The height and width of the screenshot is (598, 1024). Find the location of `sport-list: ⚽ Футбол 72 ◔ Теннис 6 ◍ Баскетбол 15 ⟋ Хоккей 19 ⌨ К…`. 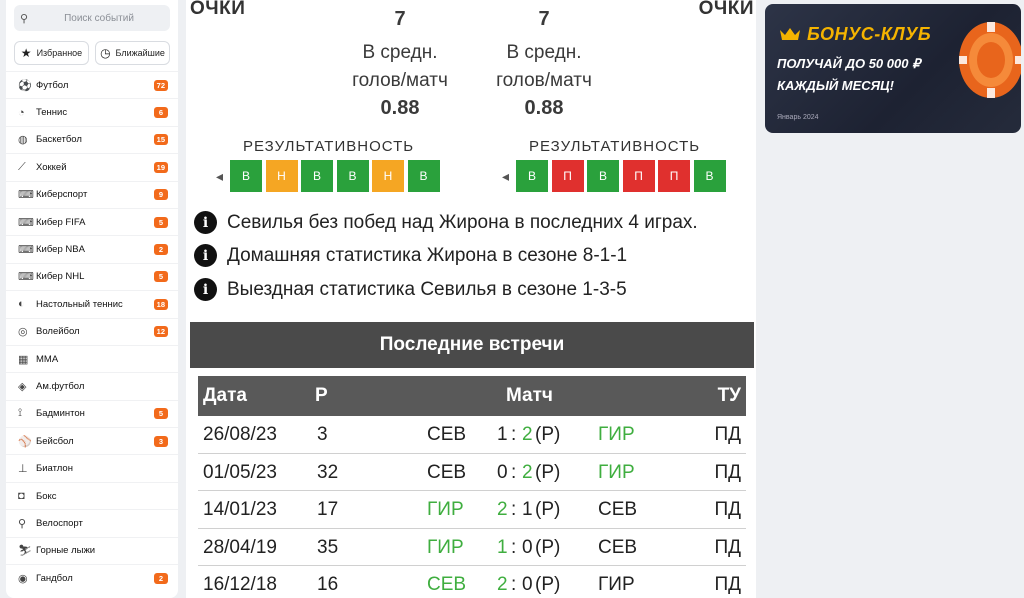

sport-list: ⚽ Футбол 72 ◔ Теннис 6 ◍ Баскетбол 15 ⟋ Хоккей 19 ⌨ К… is located at coordinates (92, 331).